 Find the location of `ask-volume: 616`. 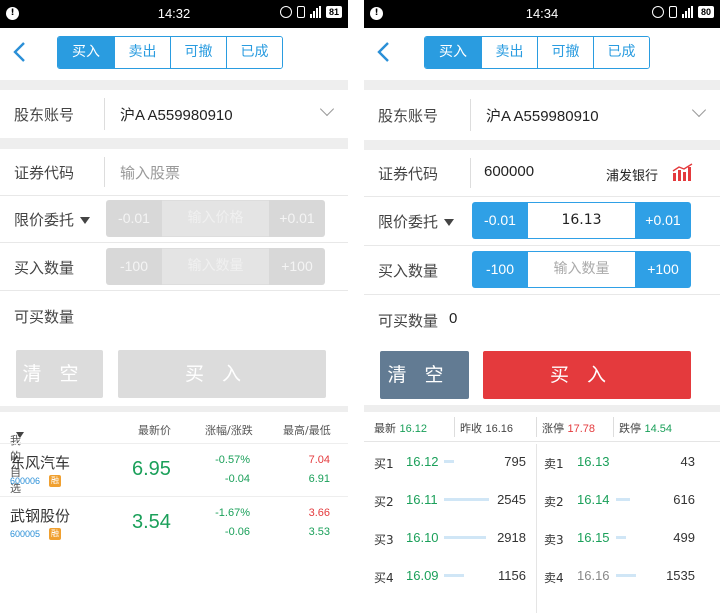

ask-volume: 616 is located at coordinates (684, 499).